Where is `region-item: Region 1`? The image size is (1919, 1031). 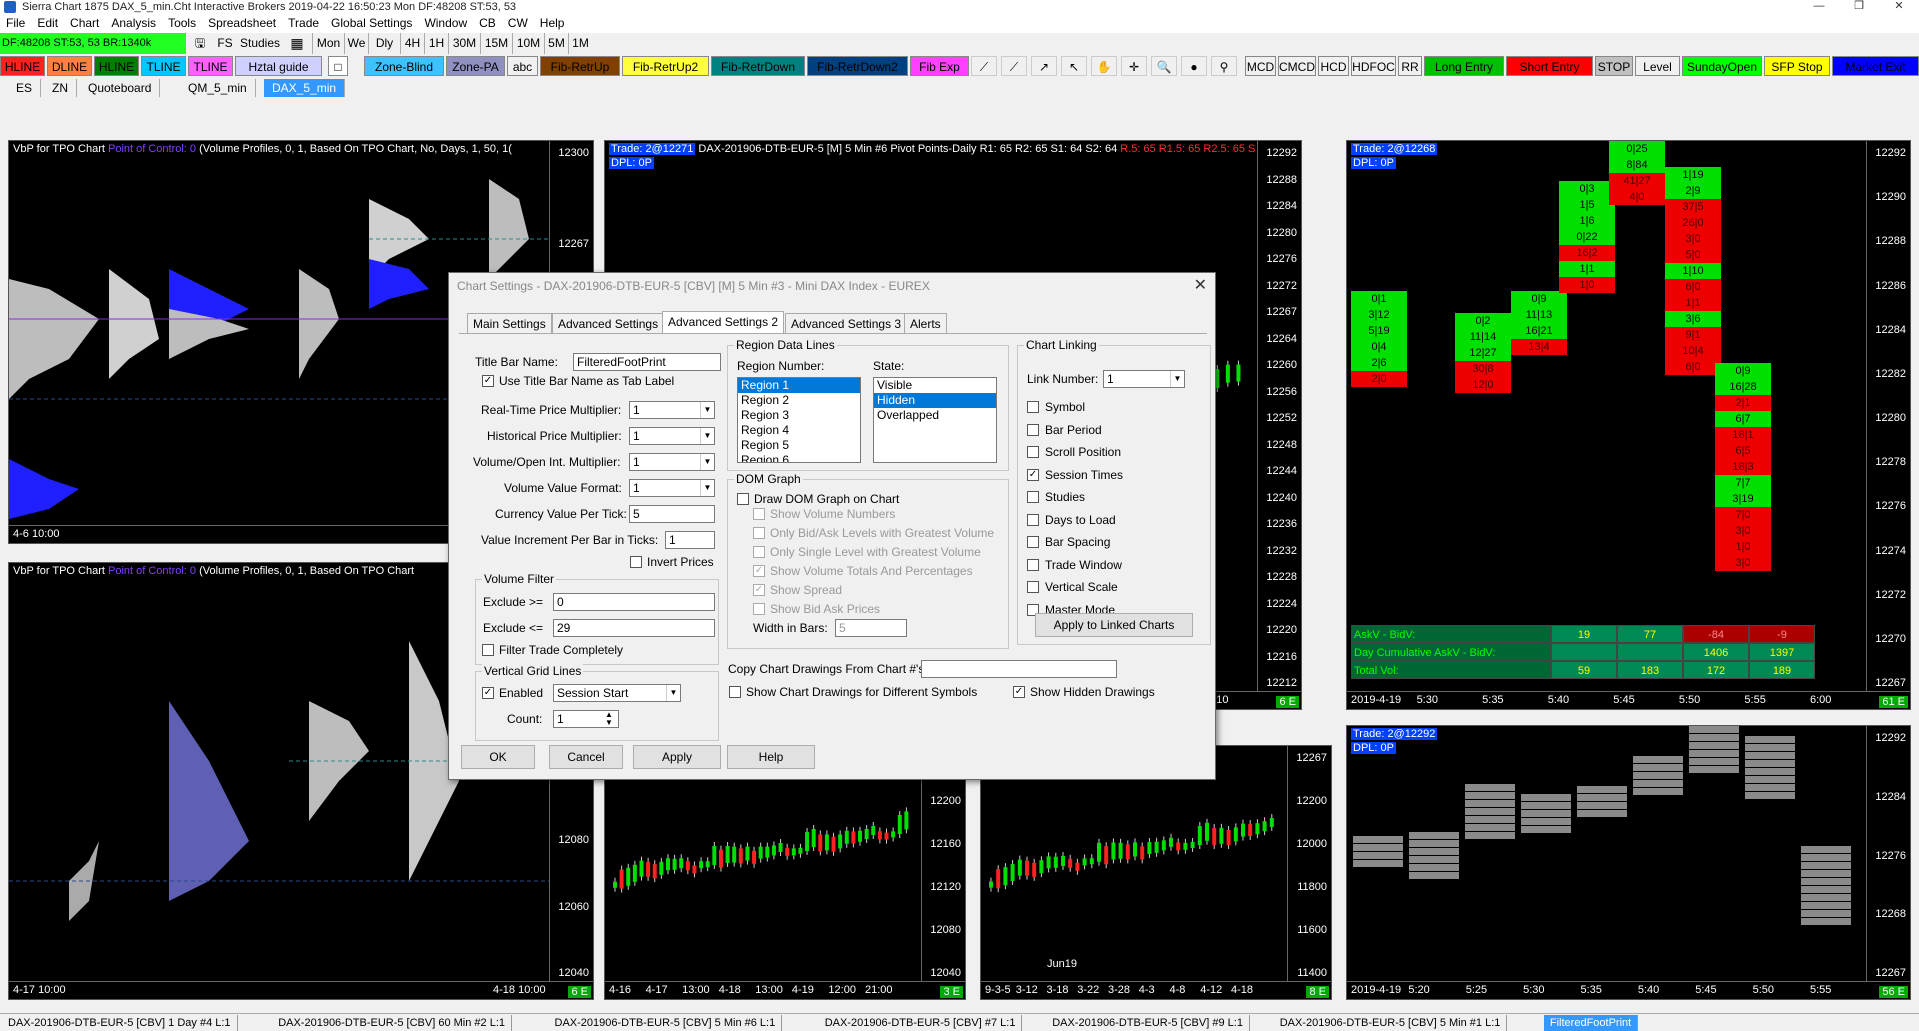
region-item: Region 1 is located at coordinates (799, 385).